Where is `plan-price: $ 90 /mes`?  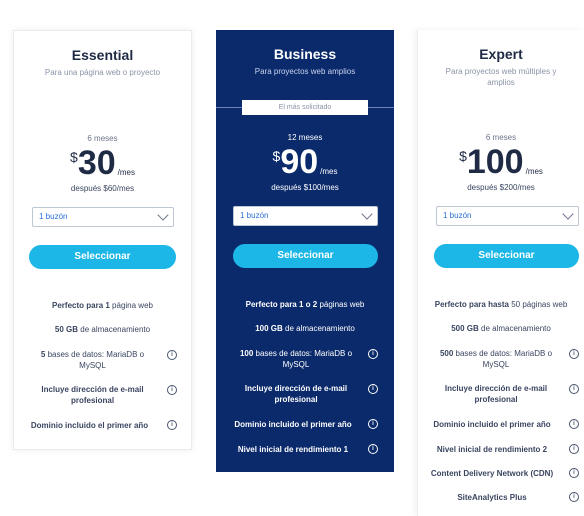
plan-price: $ 90 /mes is located at coordinates (305, 162).